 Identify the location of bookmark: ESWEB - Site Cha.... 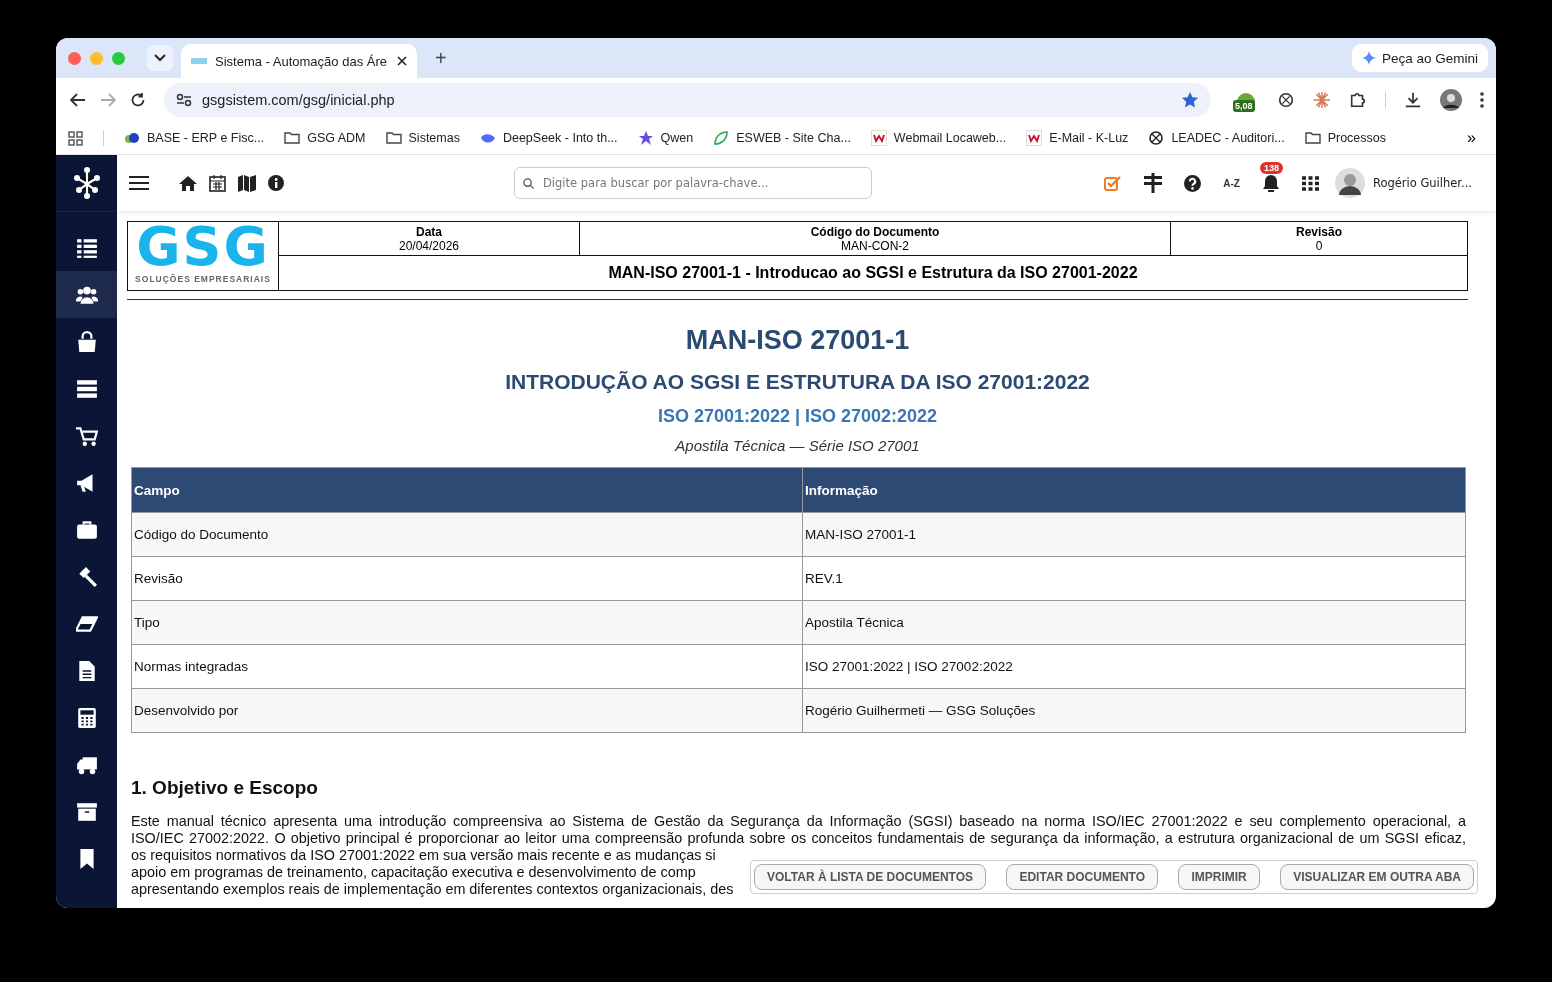
(782, 138).